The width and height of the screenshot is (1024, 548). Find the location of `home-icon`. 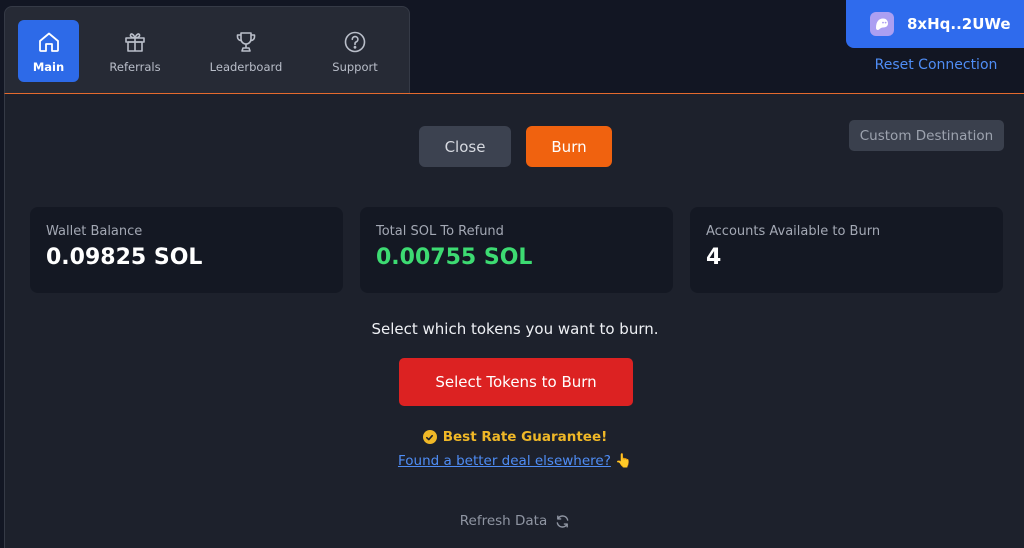

home-icon is located at coordinates (49, 42).